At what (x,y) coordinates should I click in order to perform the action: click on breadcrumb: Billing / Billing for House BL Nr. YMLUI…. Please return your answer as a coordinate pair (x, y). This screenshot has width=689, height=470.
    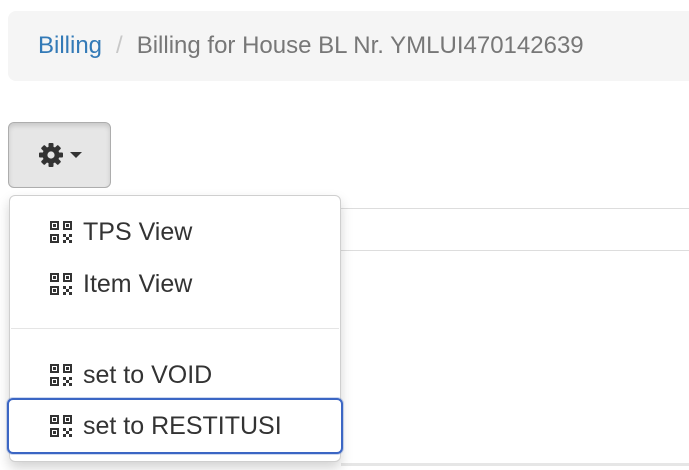
    Looking at the image, I should click on (348, 46).